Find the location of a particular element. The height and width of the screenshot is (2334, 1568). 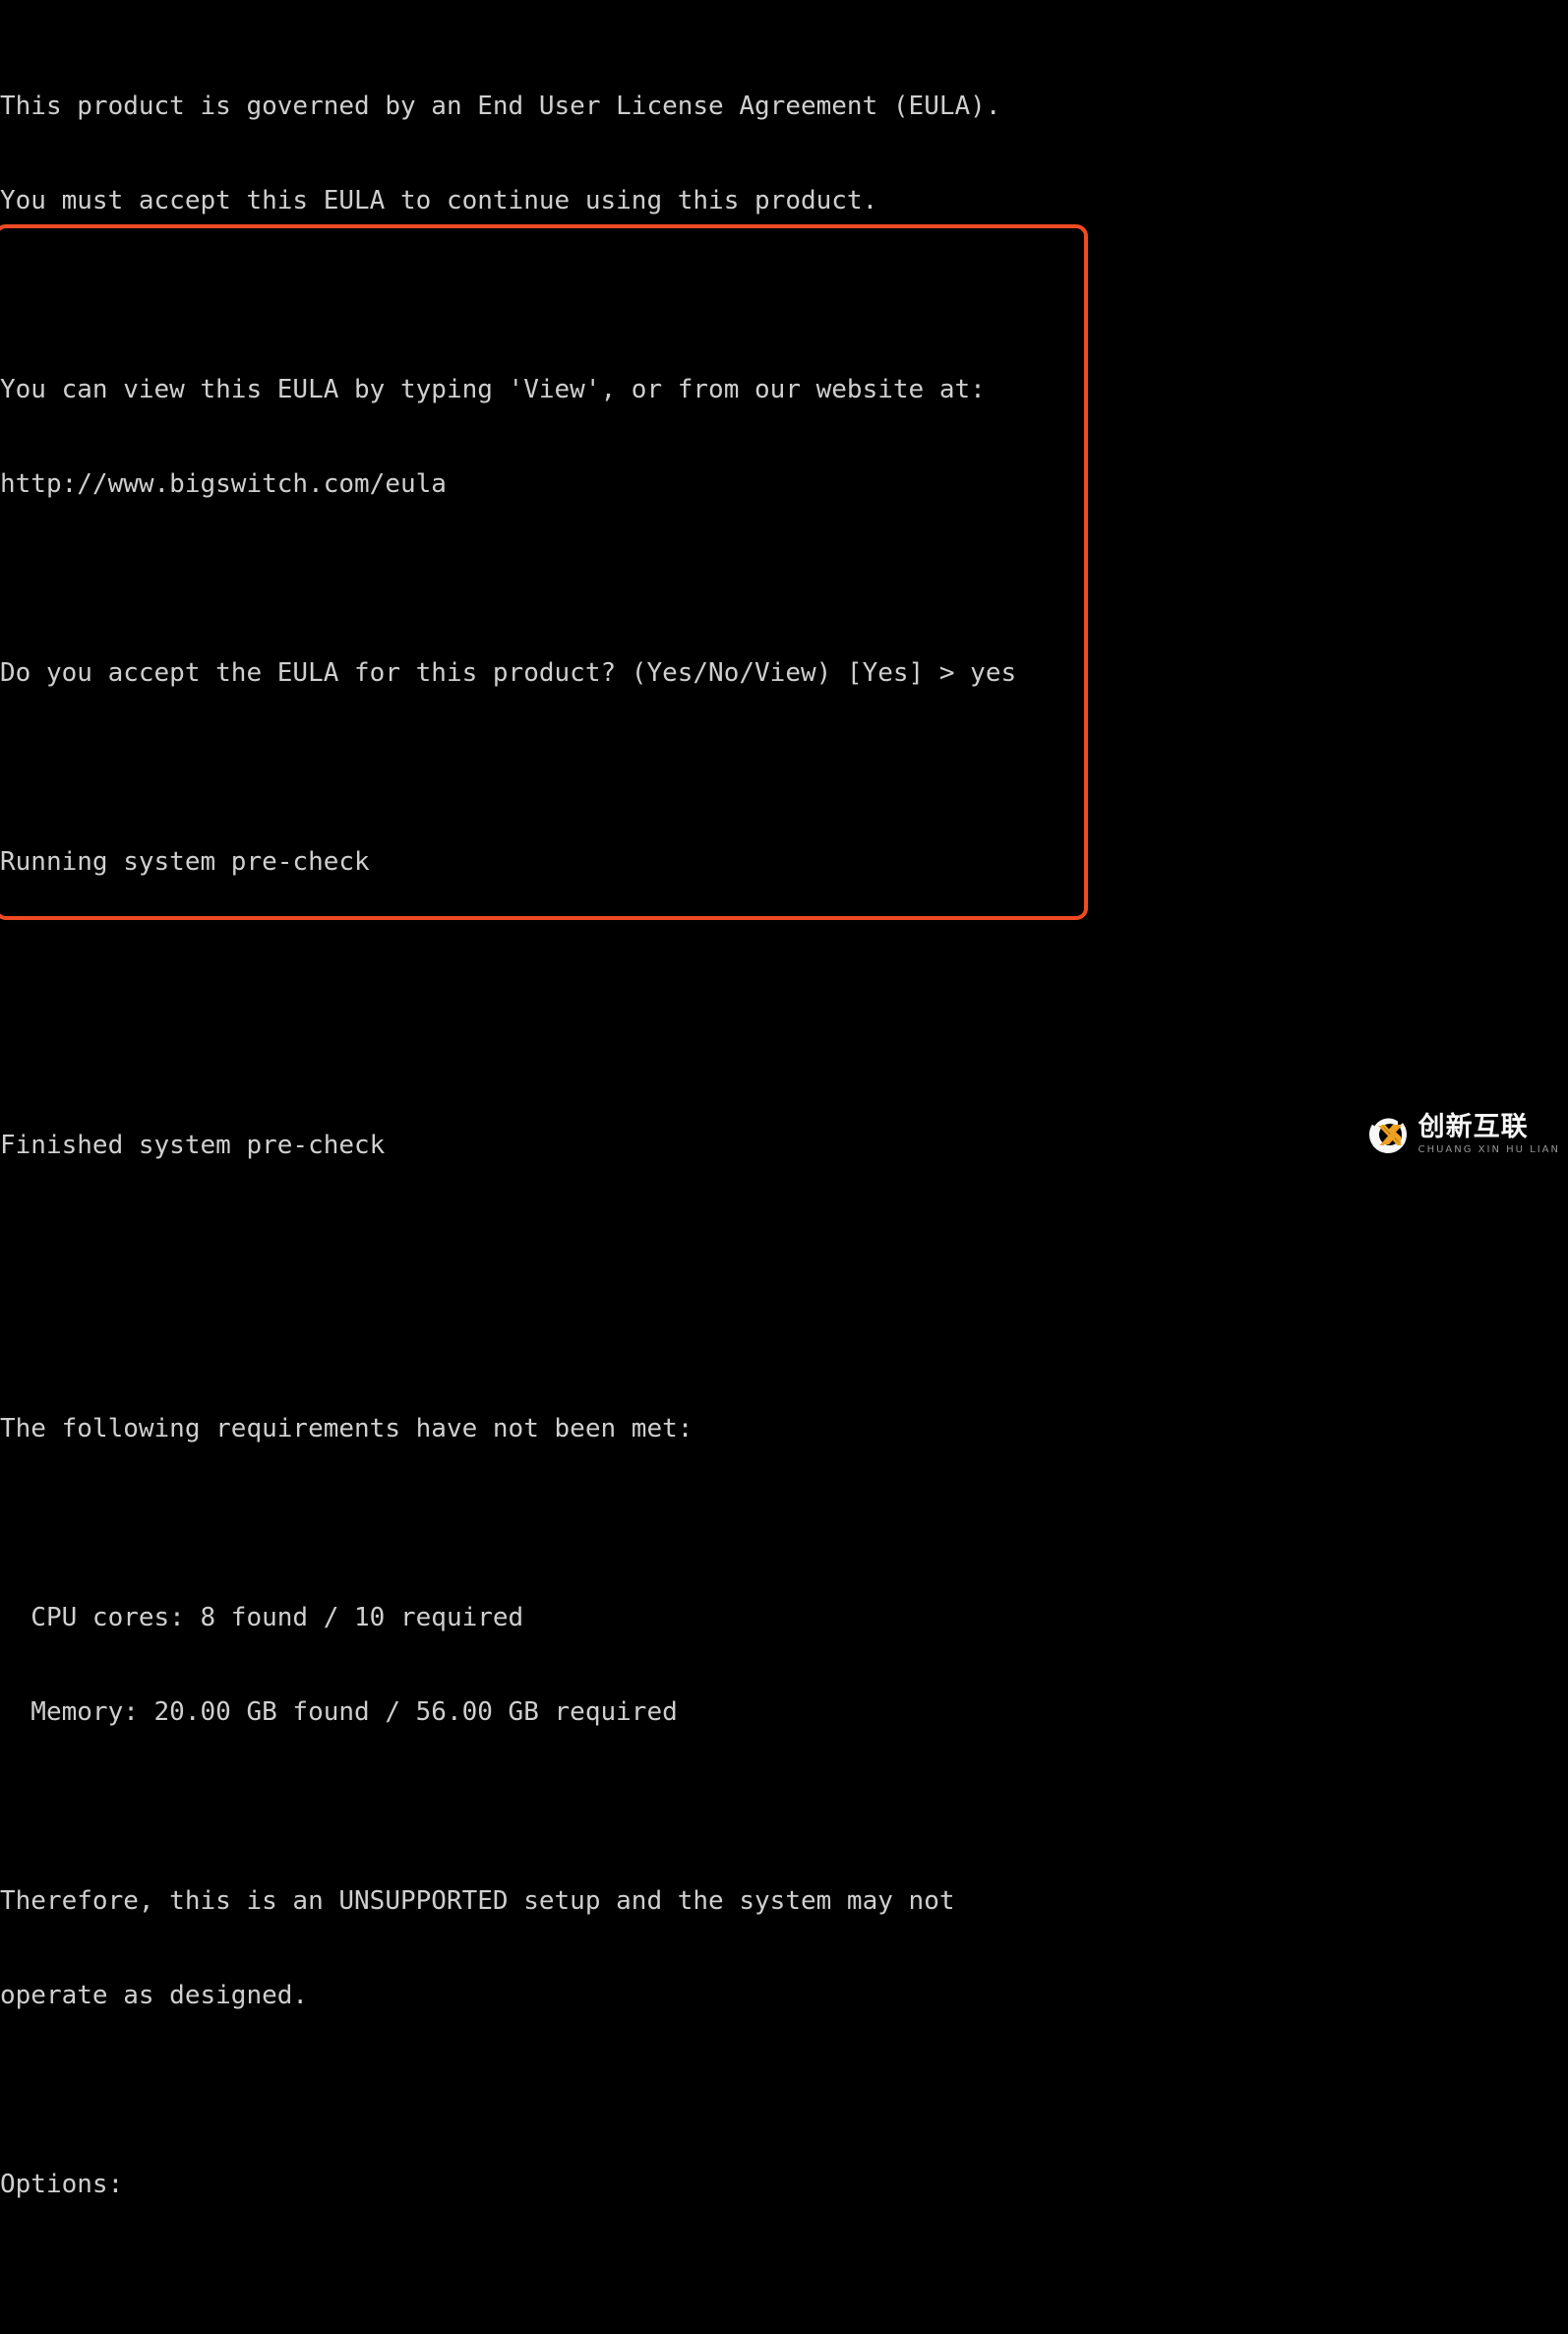

watermark-title: 创新互联 is located at coordinates (1473, 1127).